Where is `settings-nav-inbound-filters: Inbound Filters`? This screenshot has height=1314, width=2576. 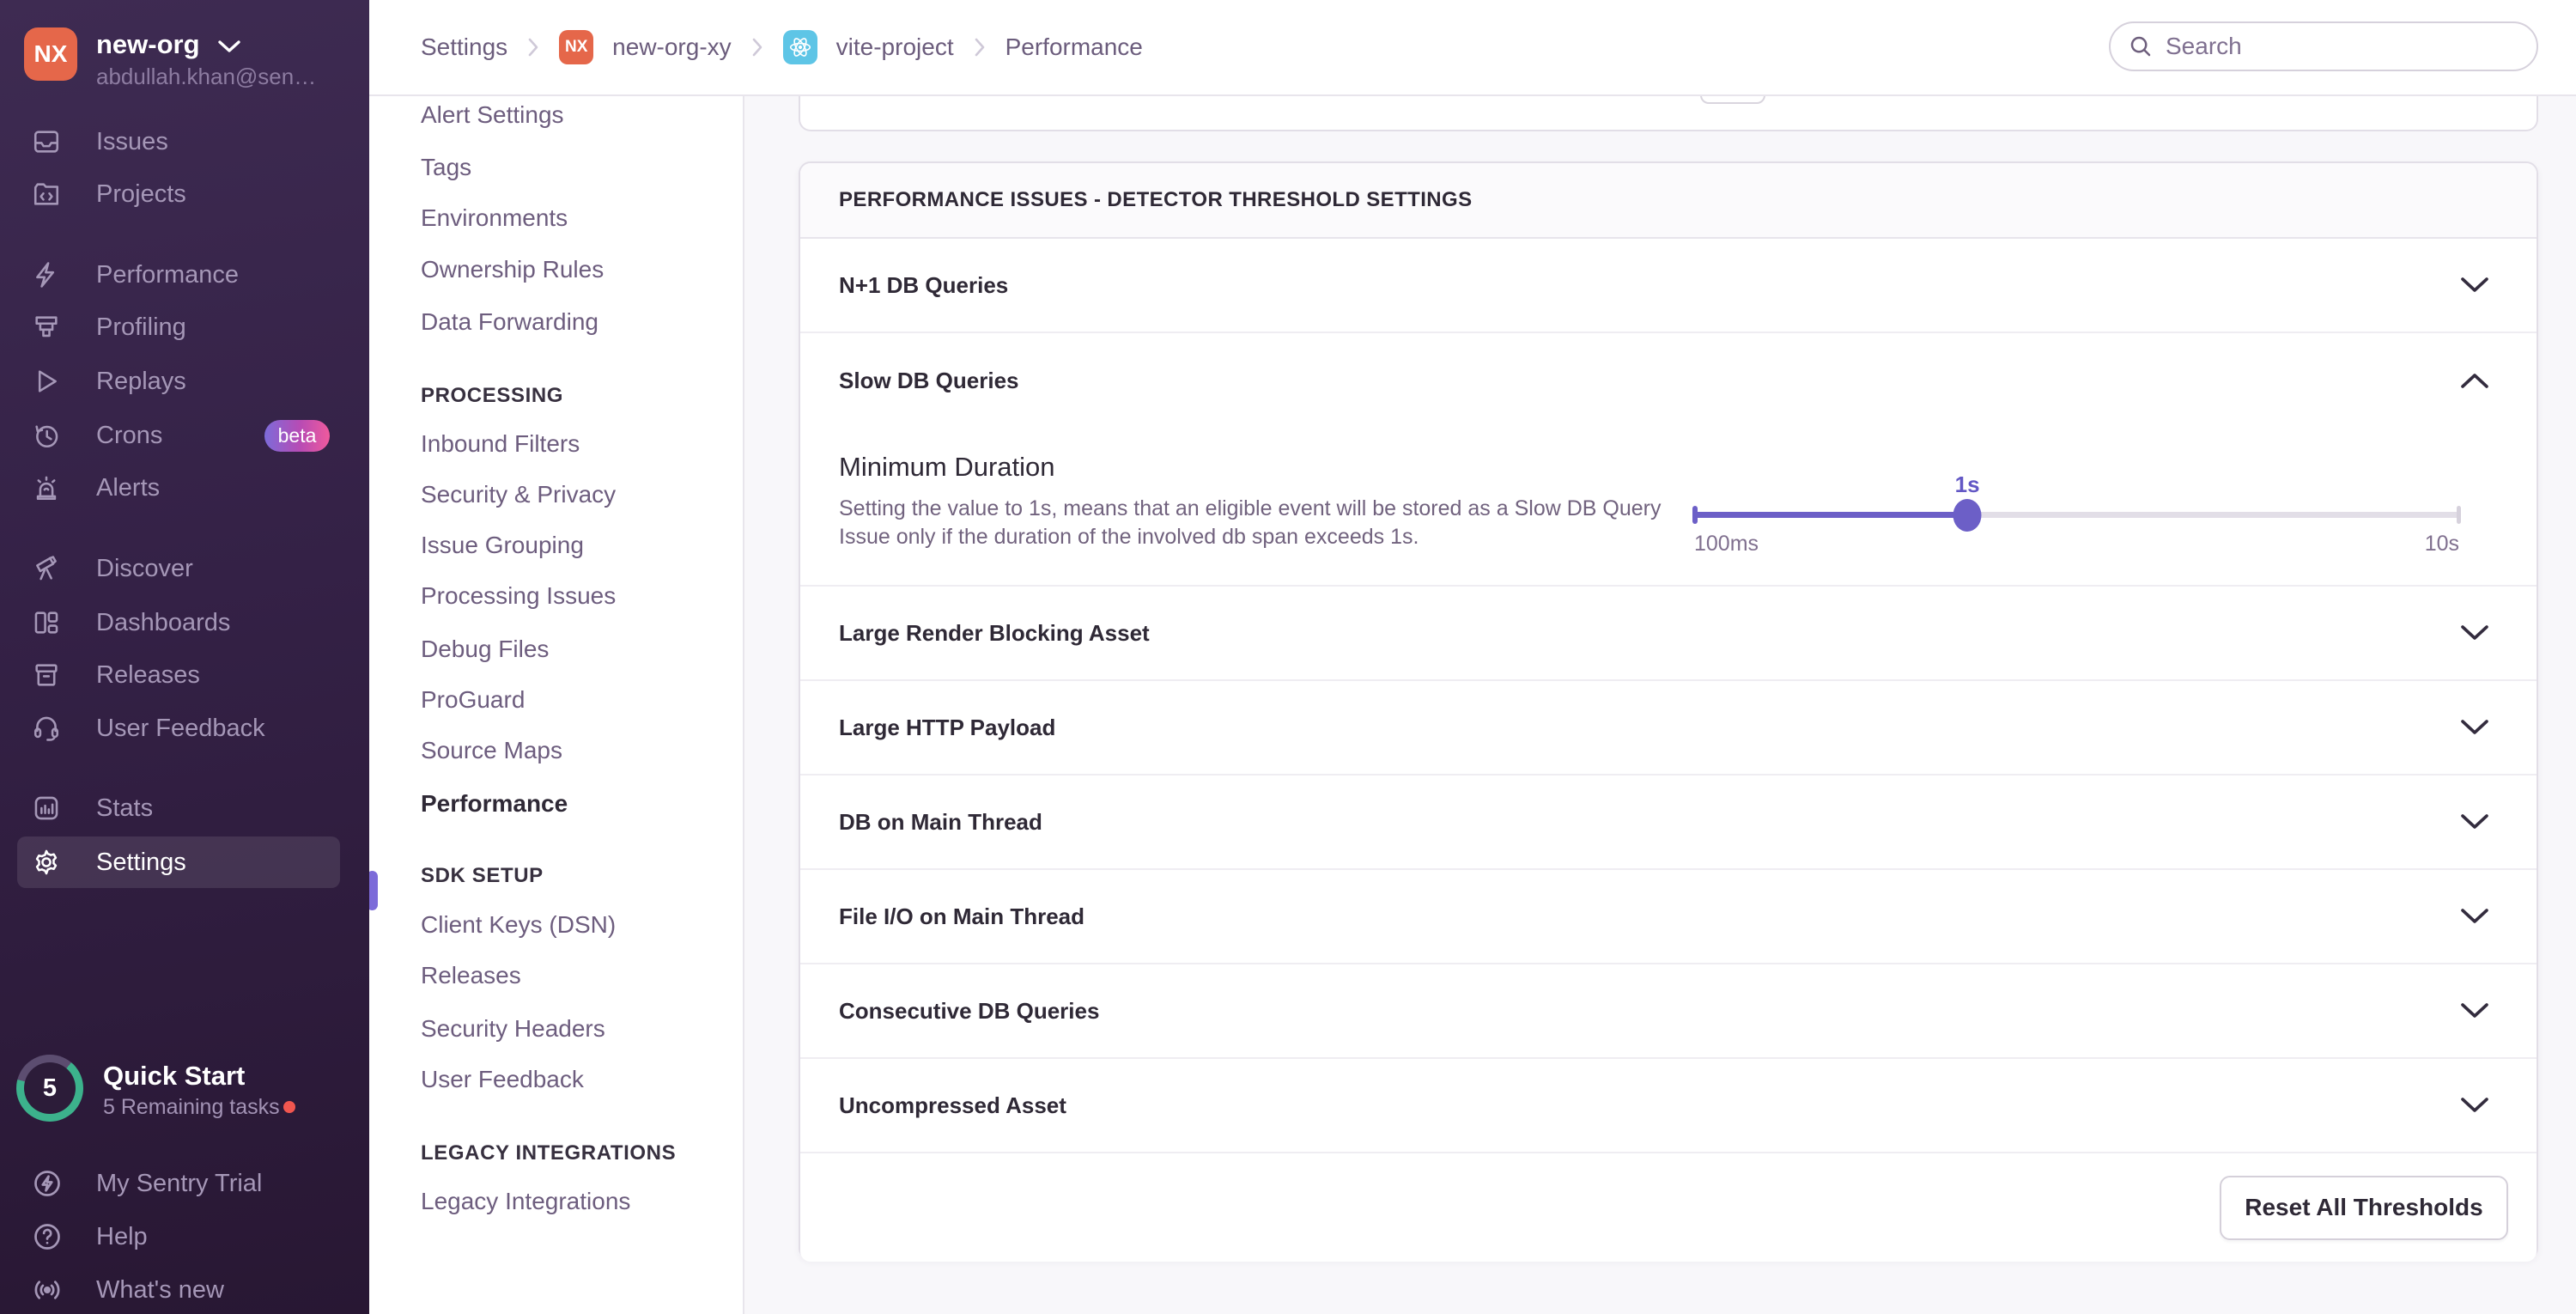 settings-nav-inbound-filters: Inbound Filters is located at coordinates (501, 444).